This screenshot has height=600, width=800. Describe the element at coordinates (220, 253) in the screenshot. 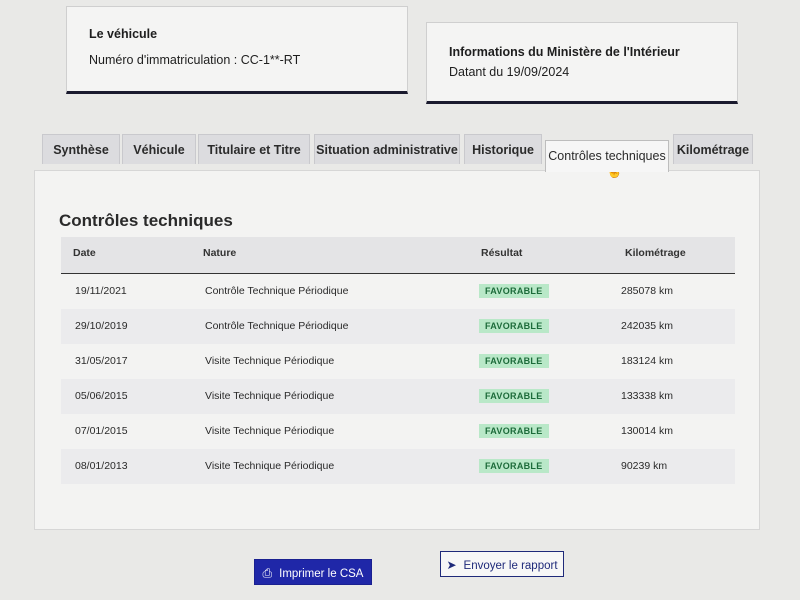

I see `header-nature: Nature` at that location.